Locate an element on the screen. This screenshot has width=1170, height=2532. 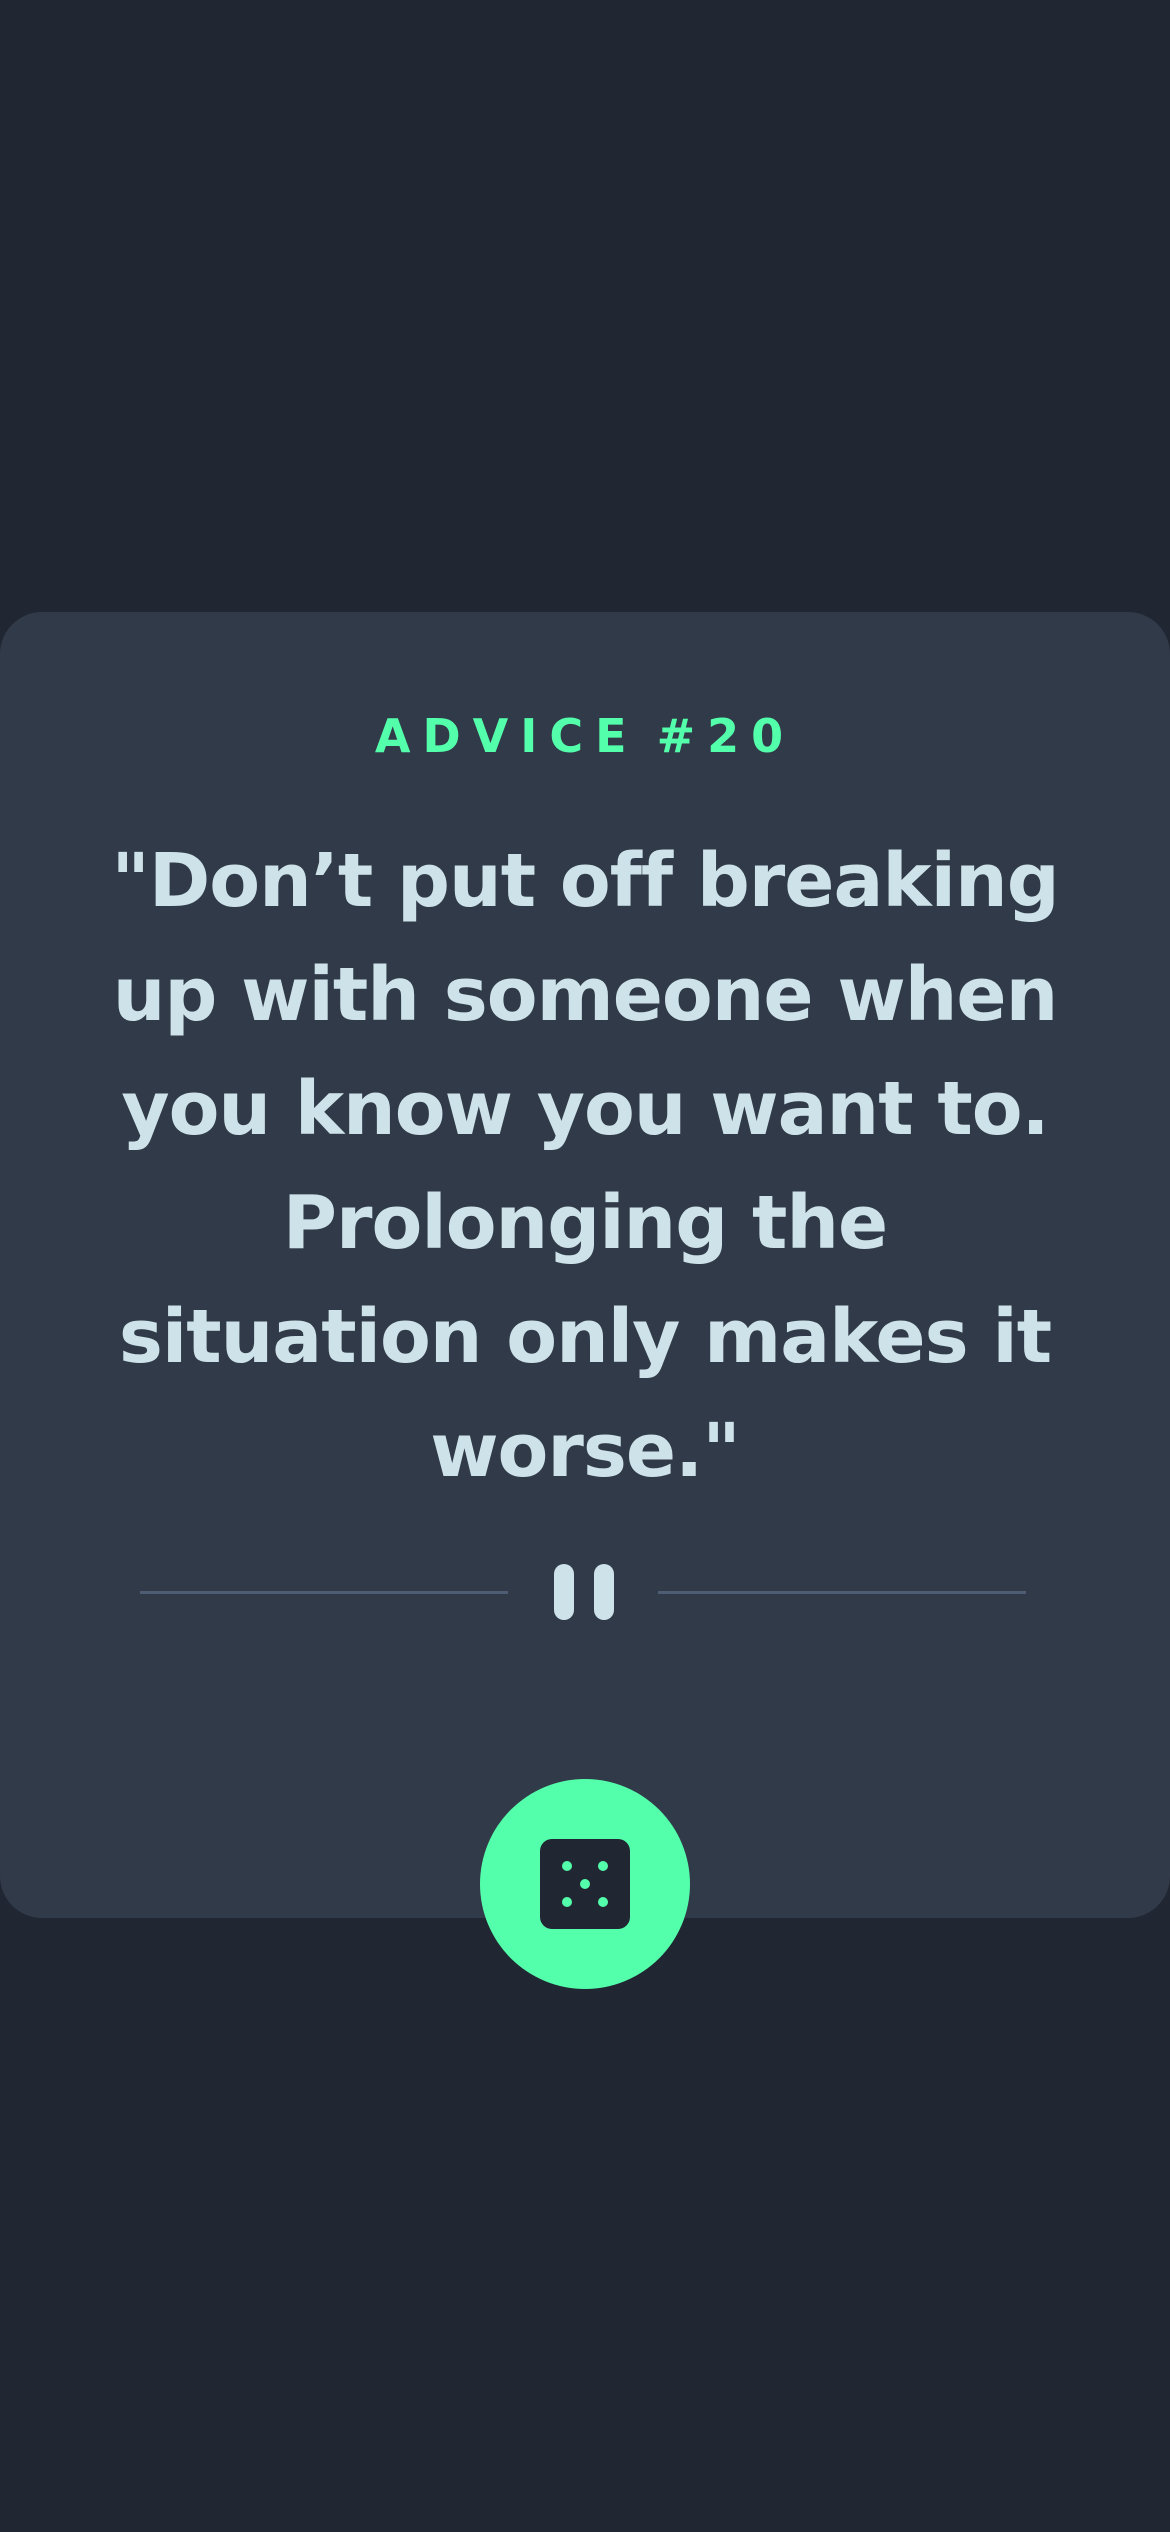
advice-number: #20 is located at coordinates (726, 736).